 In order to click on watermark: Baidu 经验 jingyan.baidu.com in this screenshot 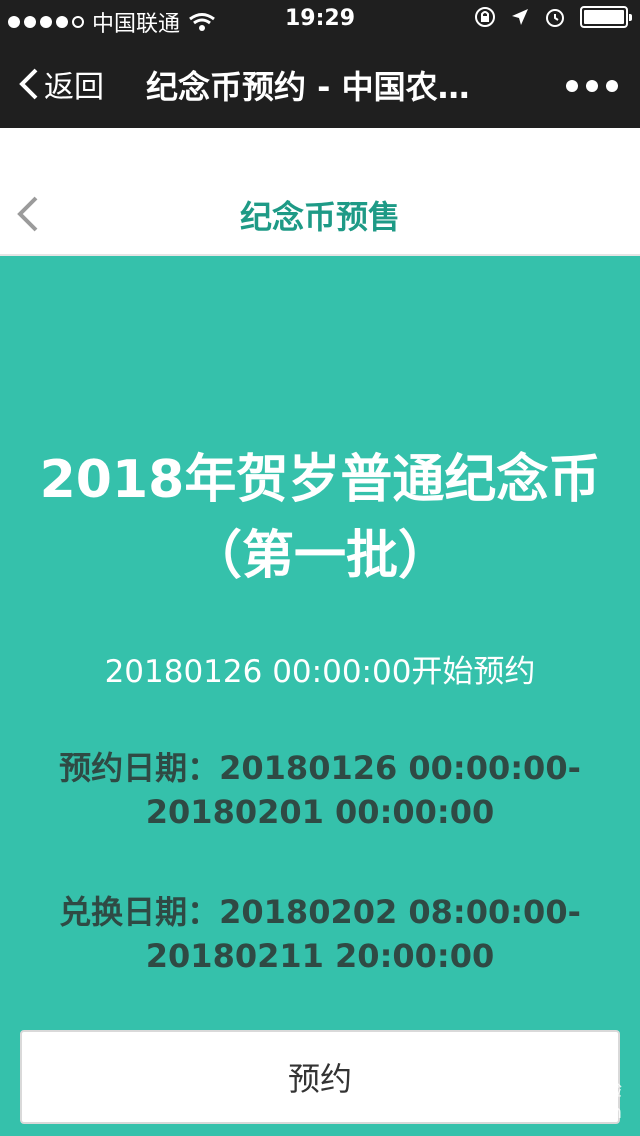, I will do `click(539, 1099)`.